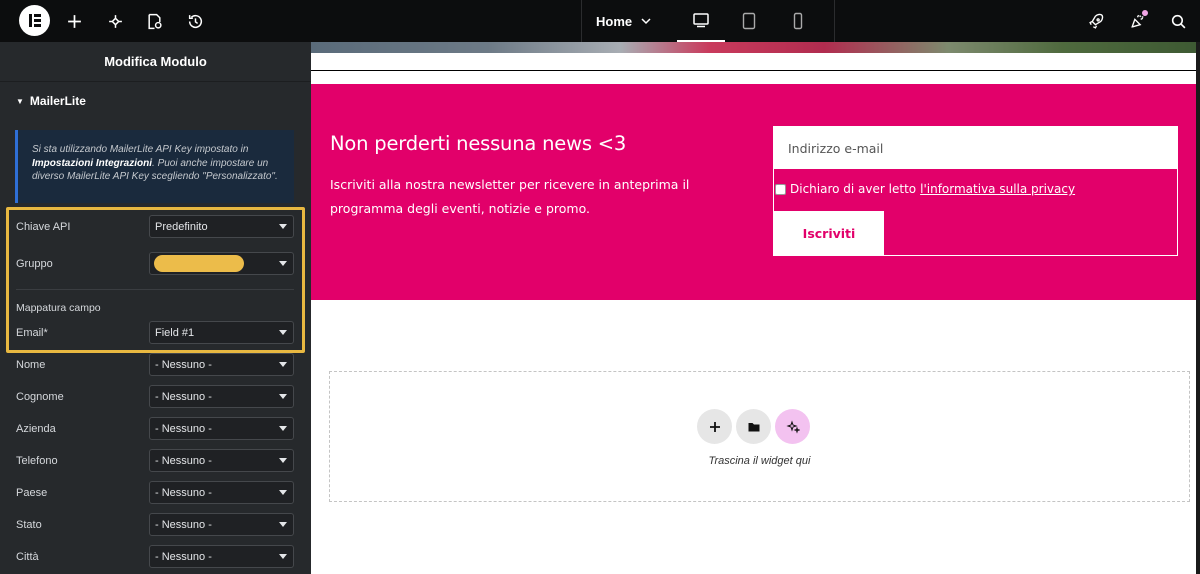 Image resolution: width=1200 pixels, height=574 pixels. I want to click on field-select-telefono: - Nessuno -, so click(221, 460).